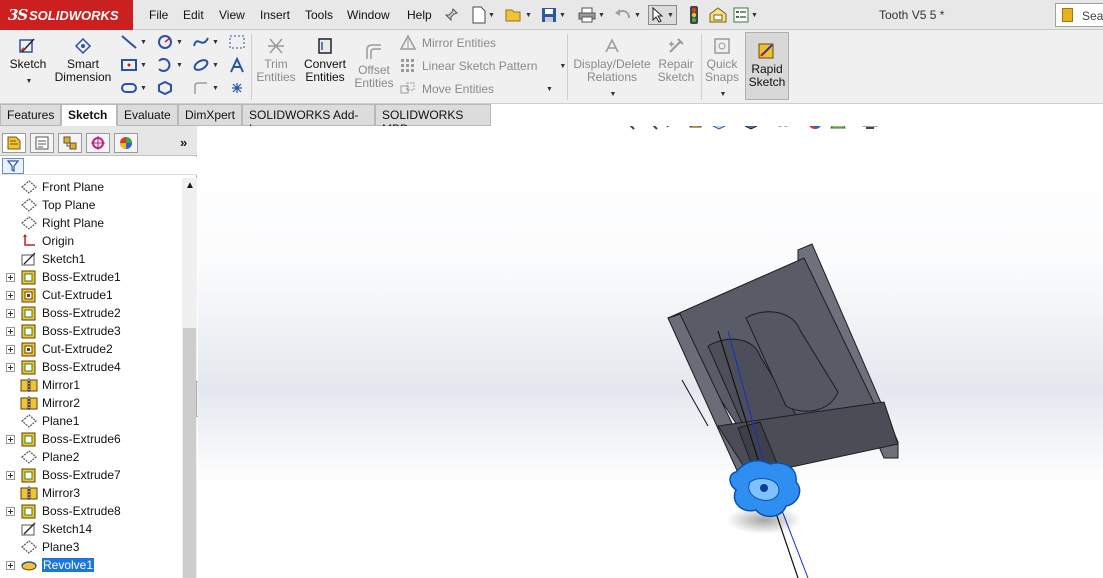 This screenshot has width=1103, height=578. I want to click on trim-entities-button: Trim Entities, so click(276, 60).